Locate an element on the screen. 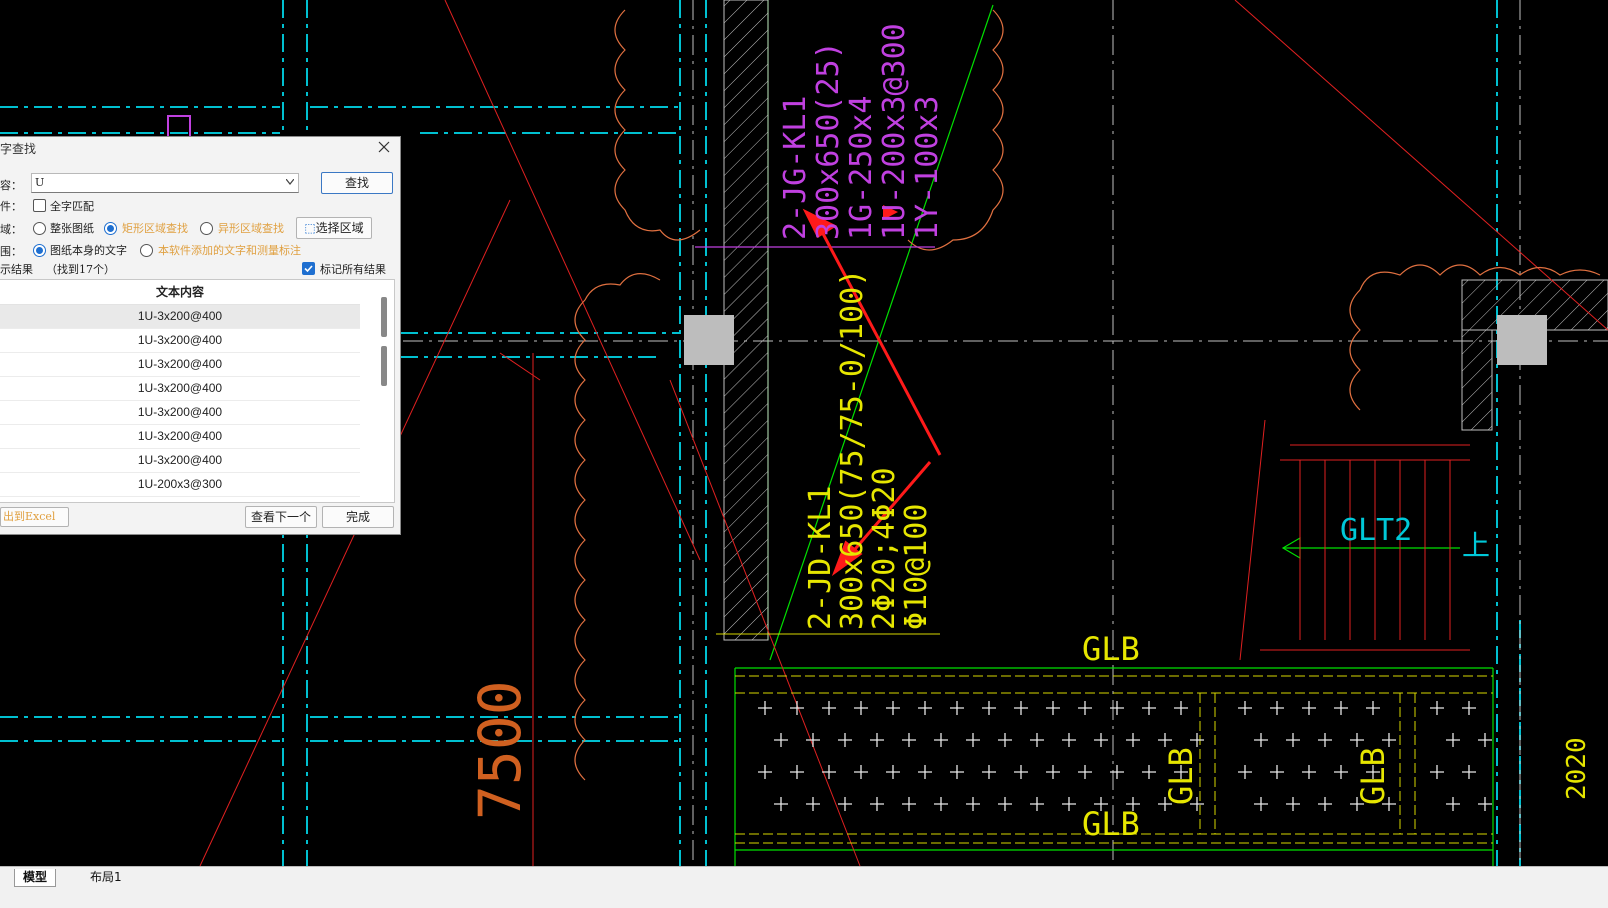 The image size is (1608, 908). scope-option-1: 图纸本身的文字 is located at coordinates (88, 250).